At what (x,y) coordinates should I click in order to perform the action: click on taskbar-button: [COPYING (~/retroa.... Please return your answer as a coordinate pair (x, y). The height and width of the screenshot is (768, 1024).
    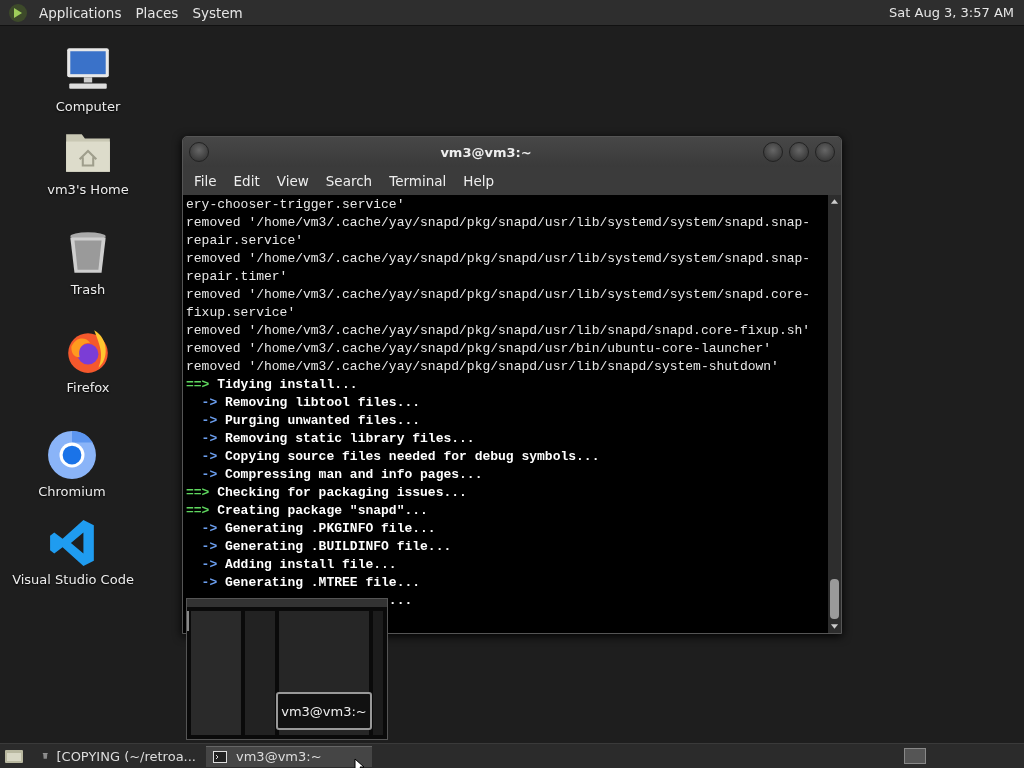
    Looking at the image, I should click on (119, 756).